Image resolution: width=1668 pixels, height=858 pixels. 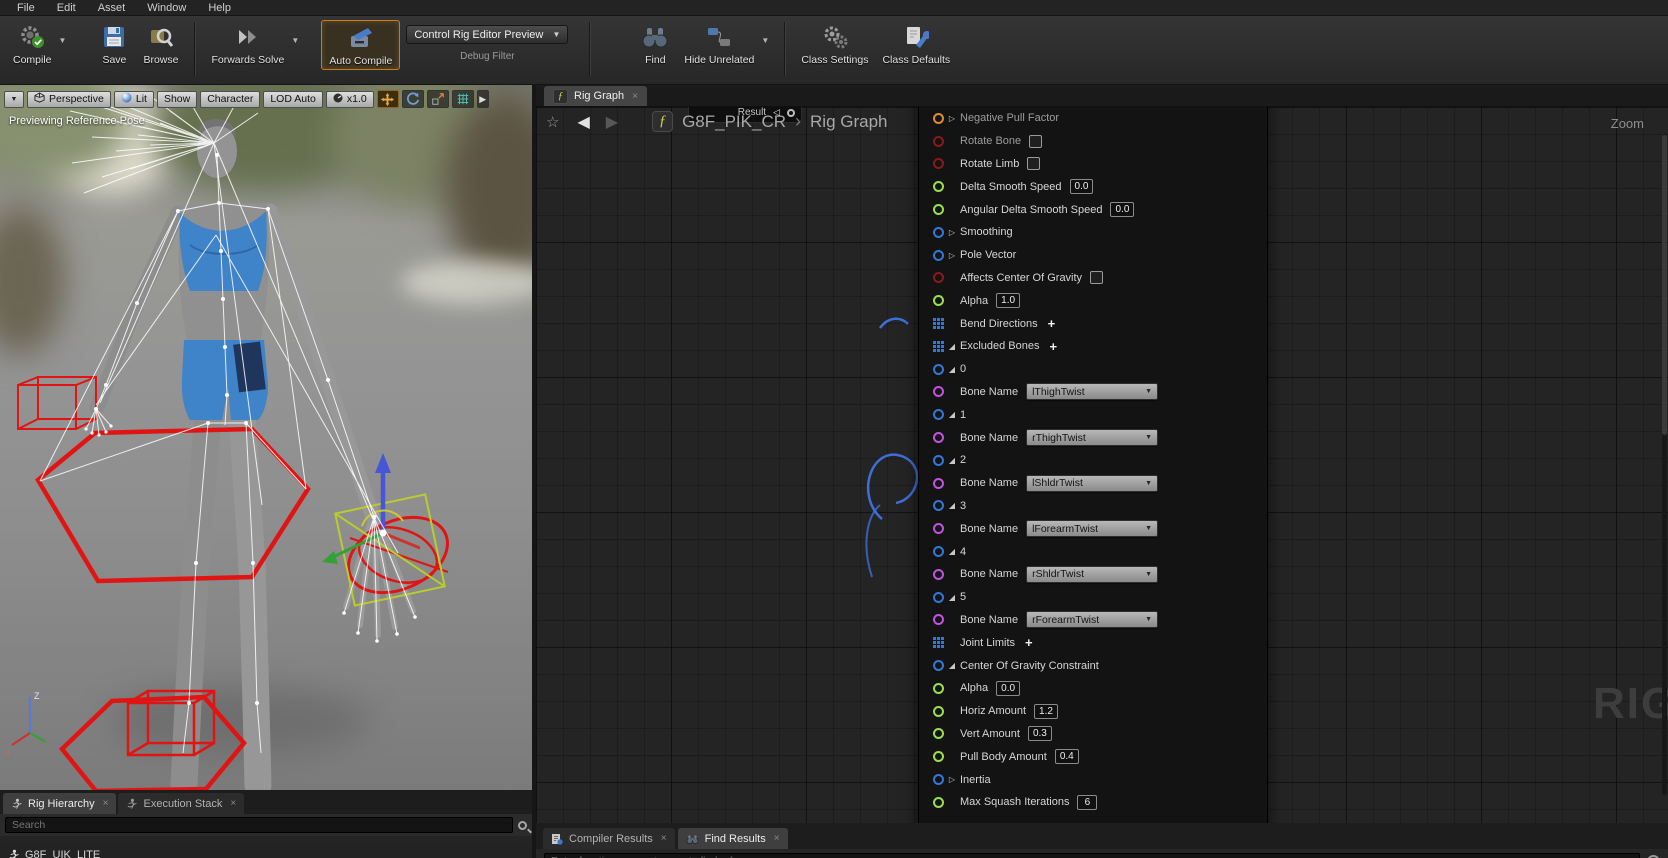 What do you see at coordinates (552, 122) in the screenshot?
I see `favorites-star-icon: ☆` at bounding box center [552, 122].